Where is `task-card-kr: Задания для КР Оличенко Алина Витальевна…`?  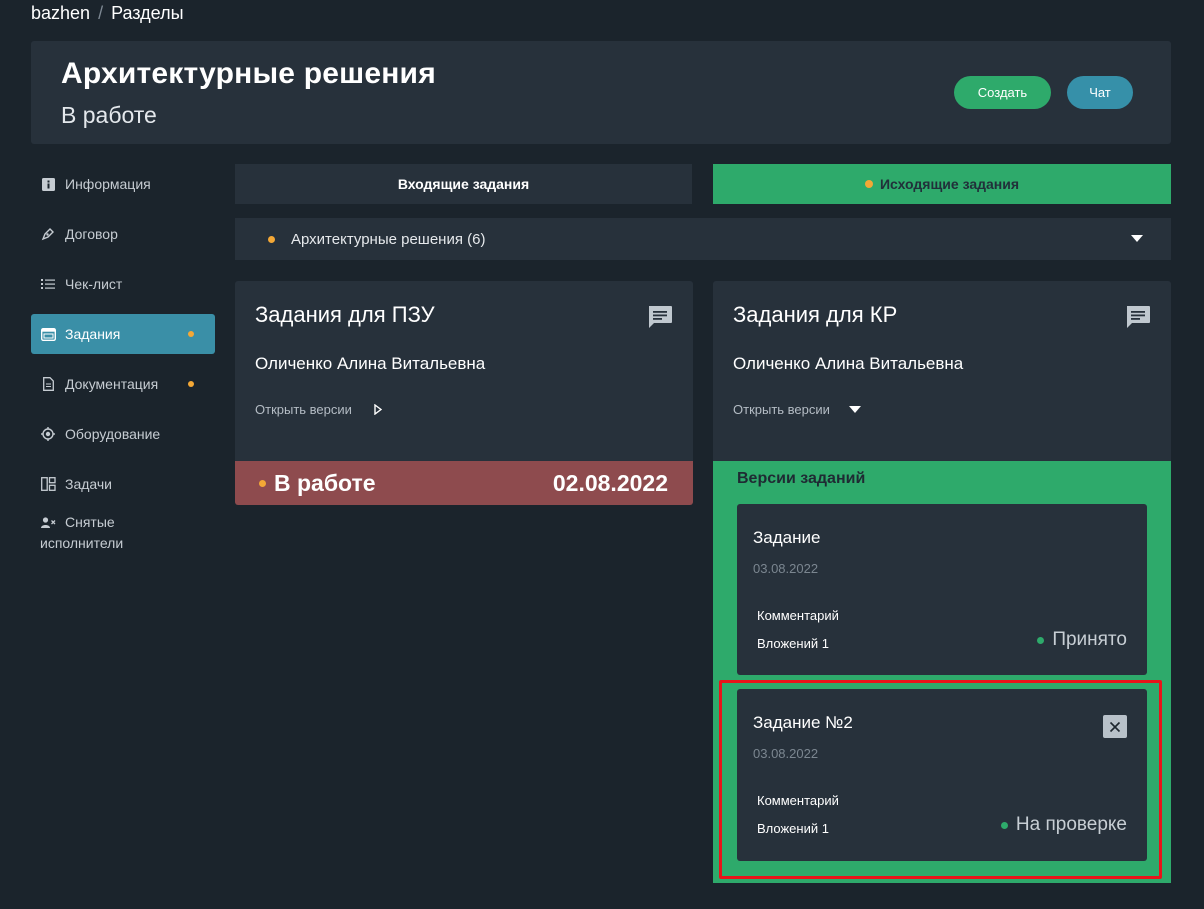
task-card-kr: Задания для КР Оличенко Алина Витальевна… is located at coordinates (942, 371).